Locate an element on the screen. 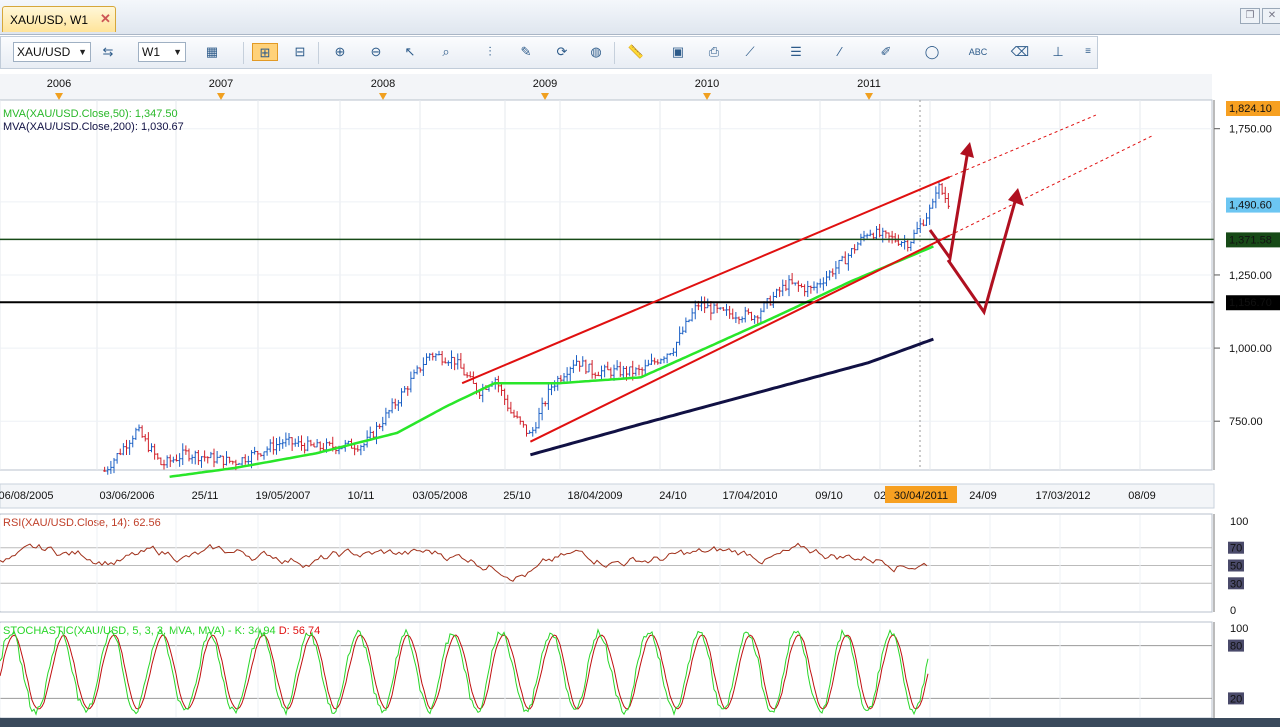 Image resolution: width=1280 pixels, height=727 pixels. timeline-year-label: 2007 is located at coordinates (221, 84).